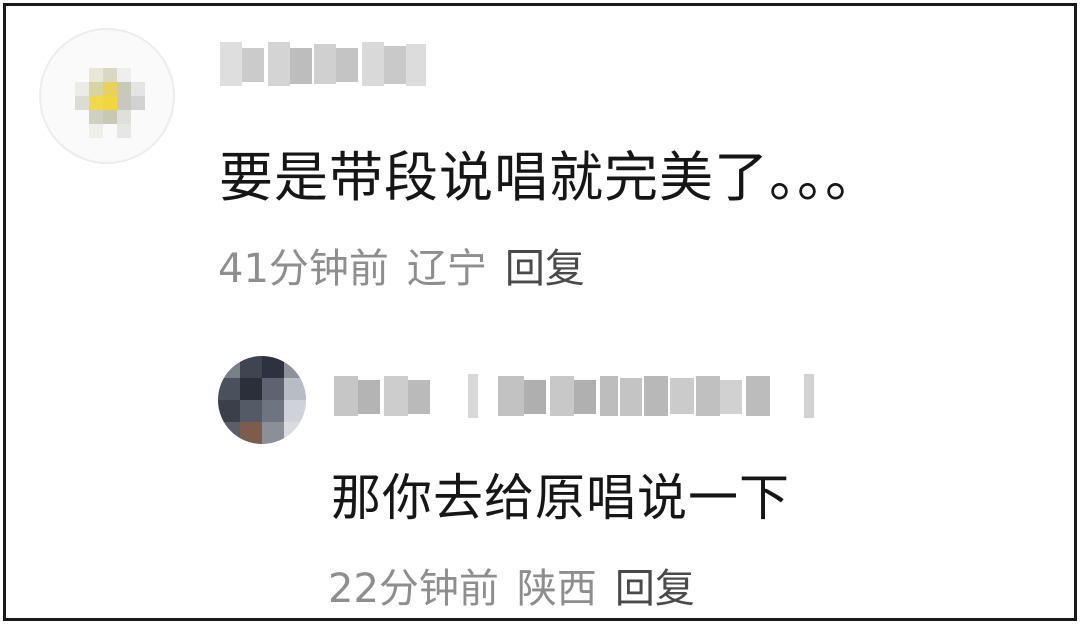 The image size is (1080, 624). Describe the element at coordinates (556, 589) in the screenshot. I see `comment-location: 陕西` at that location.